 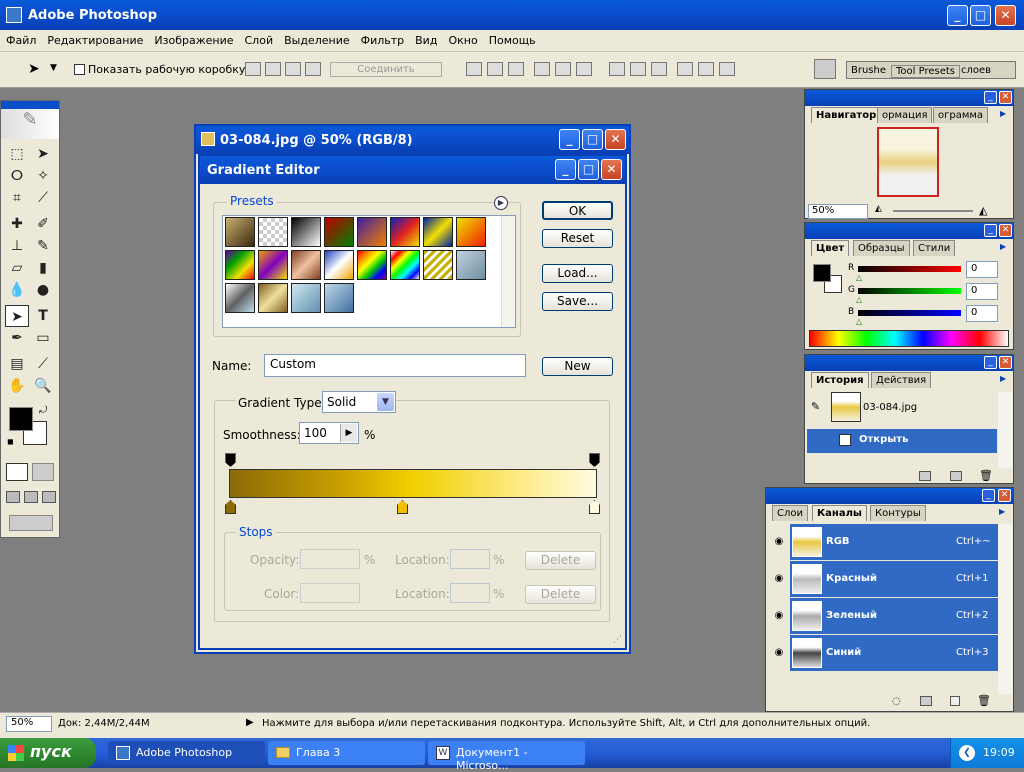 I want to click on r-slider, so click(x=909, y=269).